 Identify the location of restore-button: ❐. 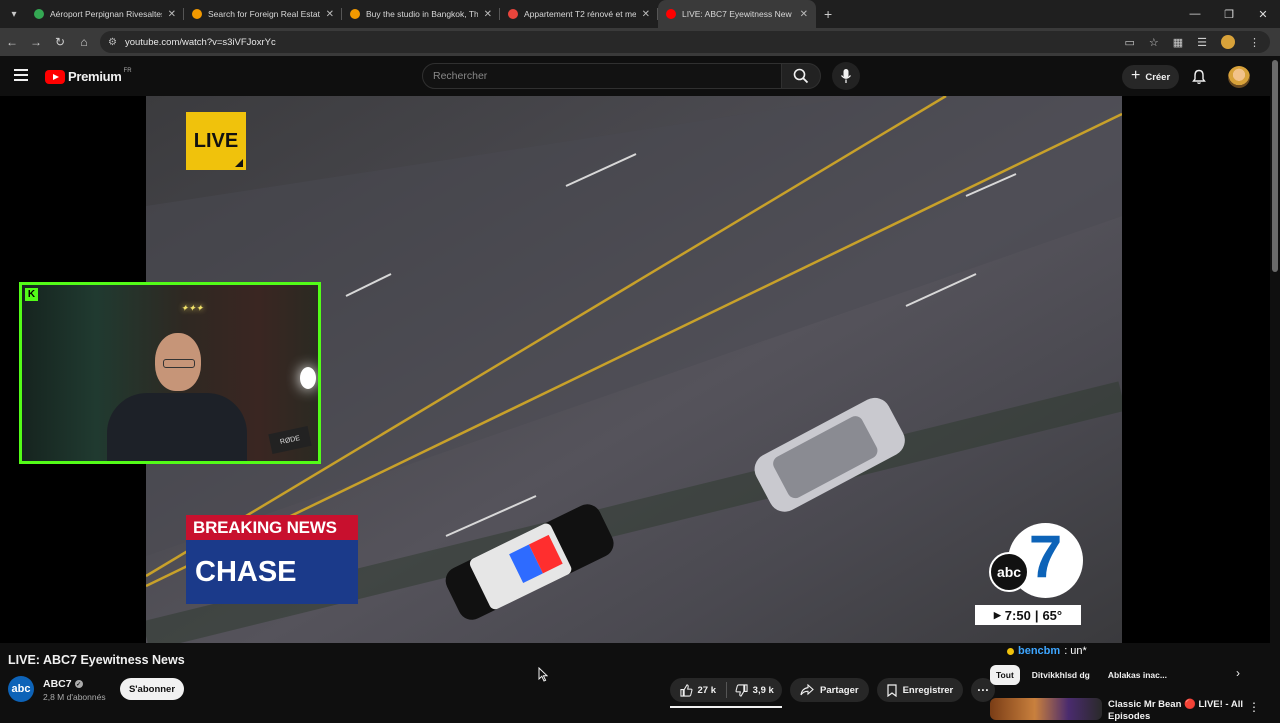
(1229, 14).